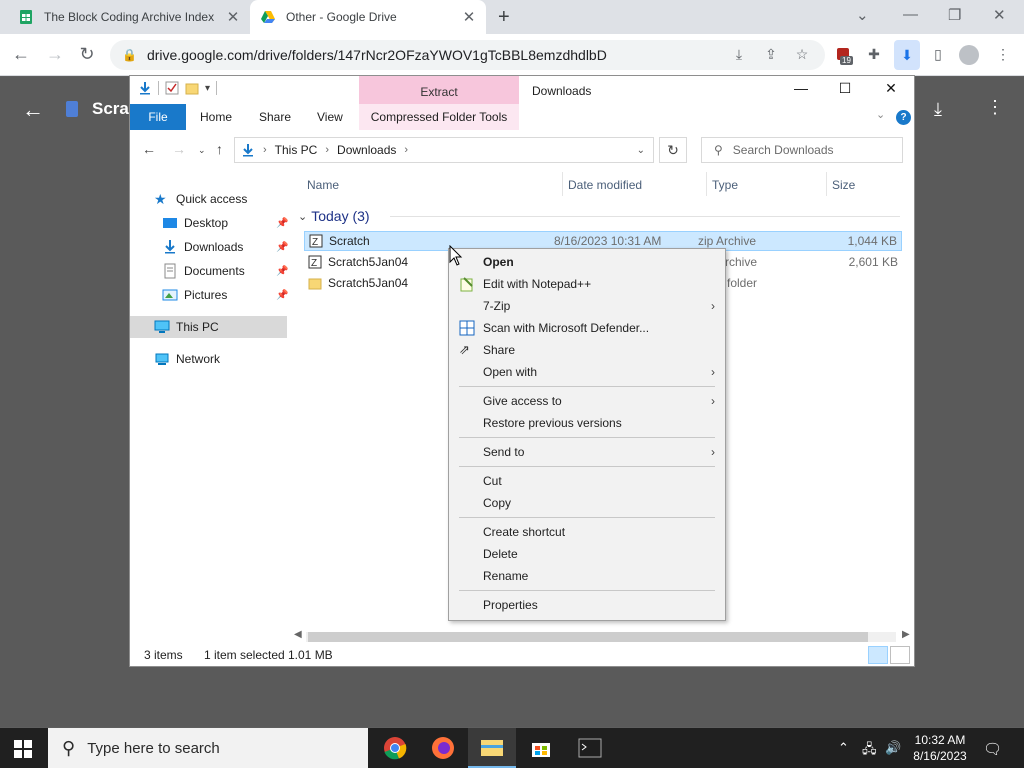 This screenshot has width=1024, height=768. I want to click on horizontal-scrollbar: ◀ ▶, so click(602, 637).